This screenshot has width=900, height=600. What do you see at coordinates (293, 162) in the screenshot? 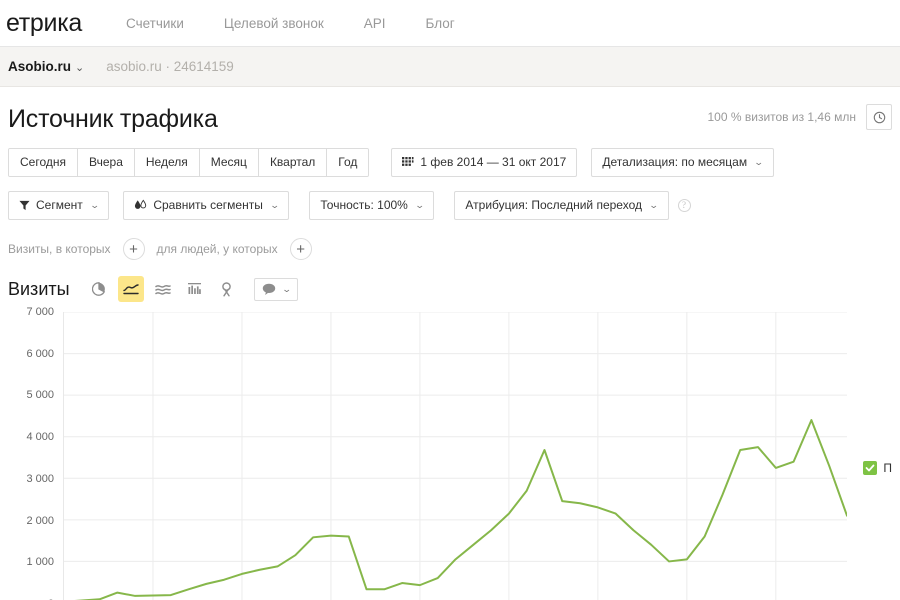
I see `period-quarter: Квартал` at bounding box center [293, 162].